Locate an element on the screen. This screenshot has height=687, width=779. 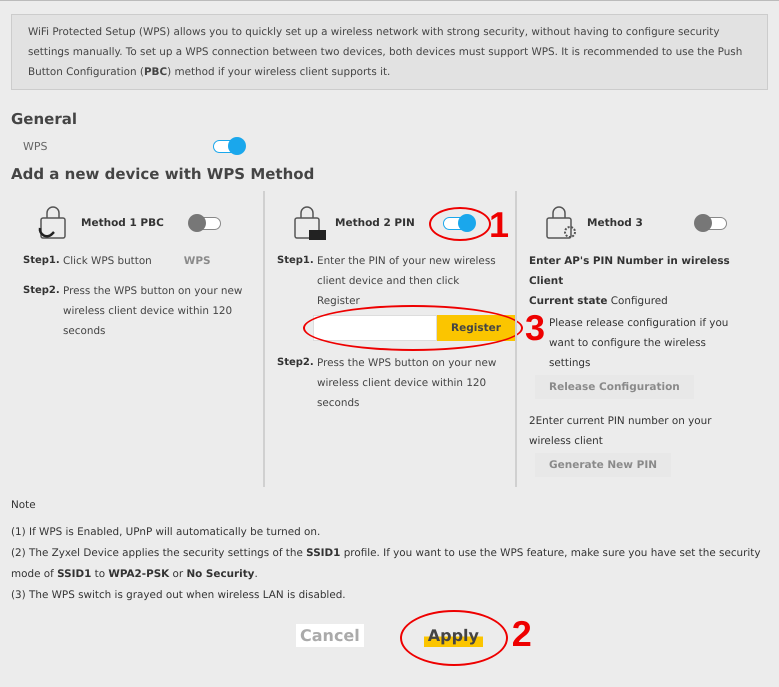
intro-text: WiFi Protected Setup (WPS) allows you to quickly set up a wireless network with strong security, without having to configure security settings manually. To set up a WPS connection between two devices, both devices must support WPS. It is recommended to use the Push Button Configuration (PBC) method if your wireless client supports it. is located at coordinates (389, 52).